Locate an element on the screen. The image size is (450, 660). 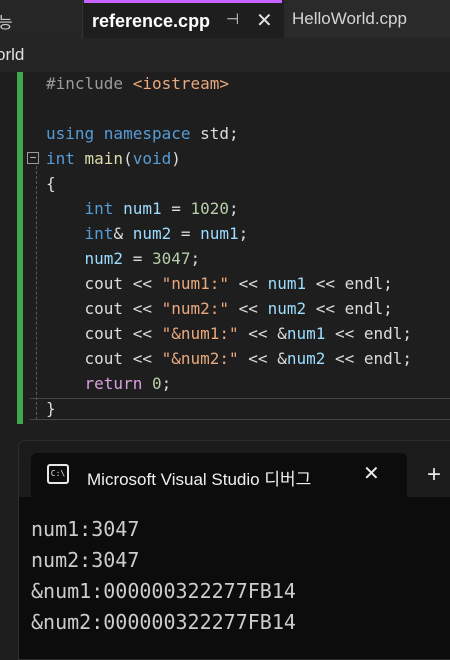
code-line: cout << "num1:" << num1 << endl; is located at coordinates (219, 284).